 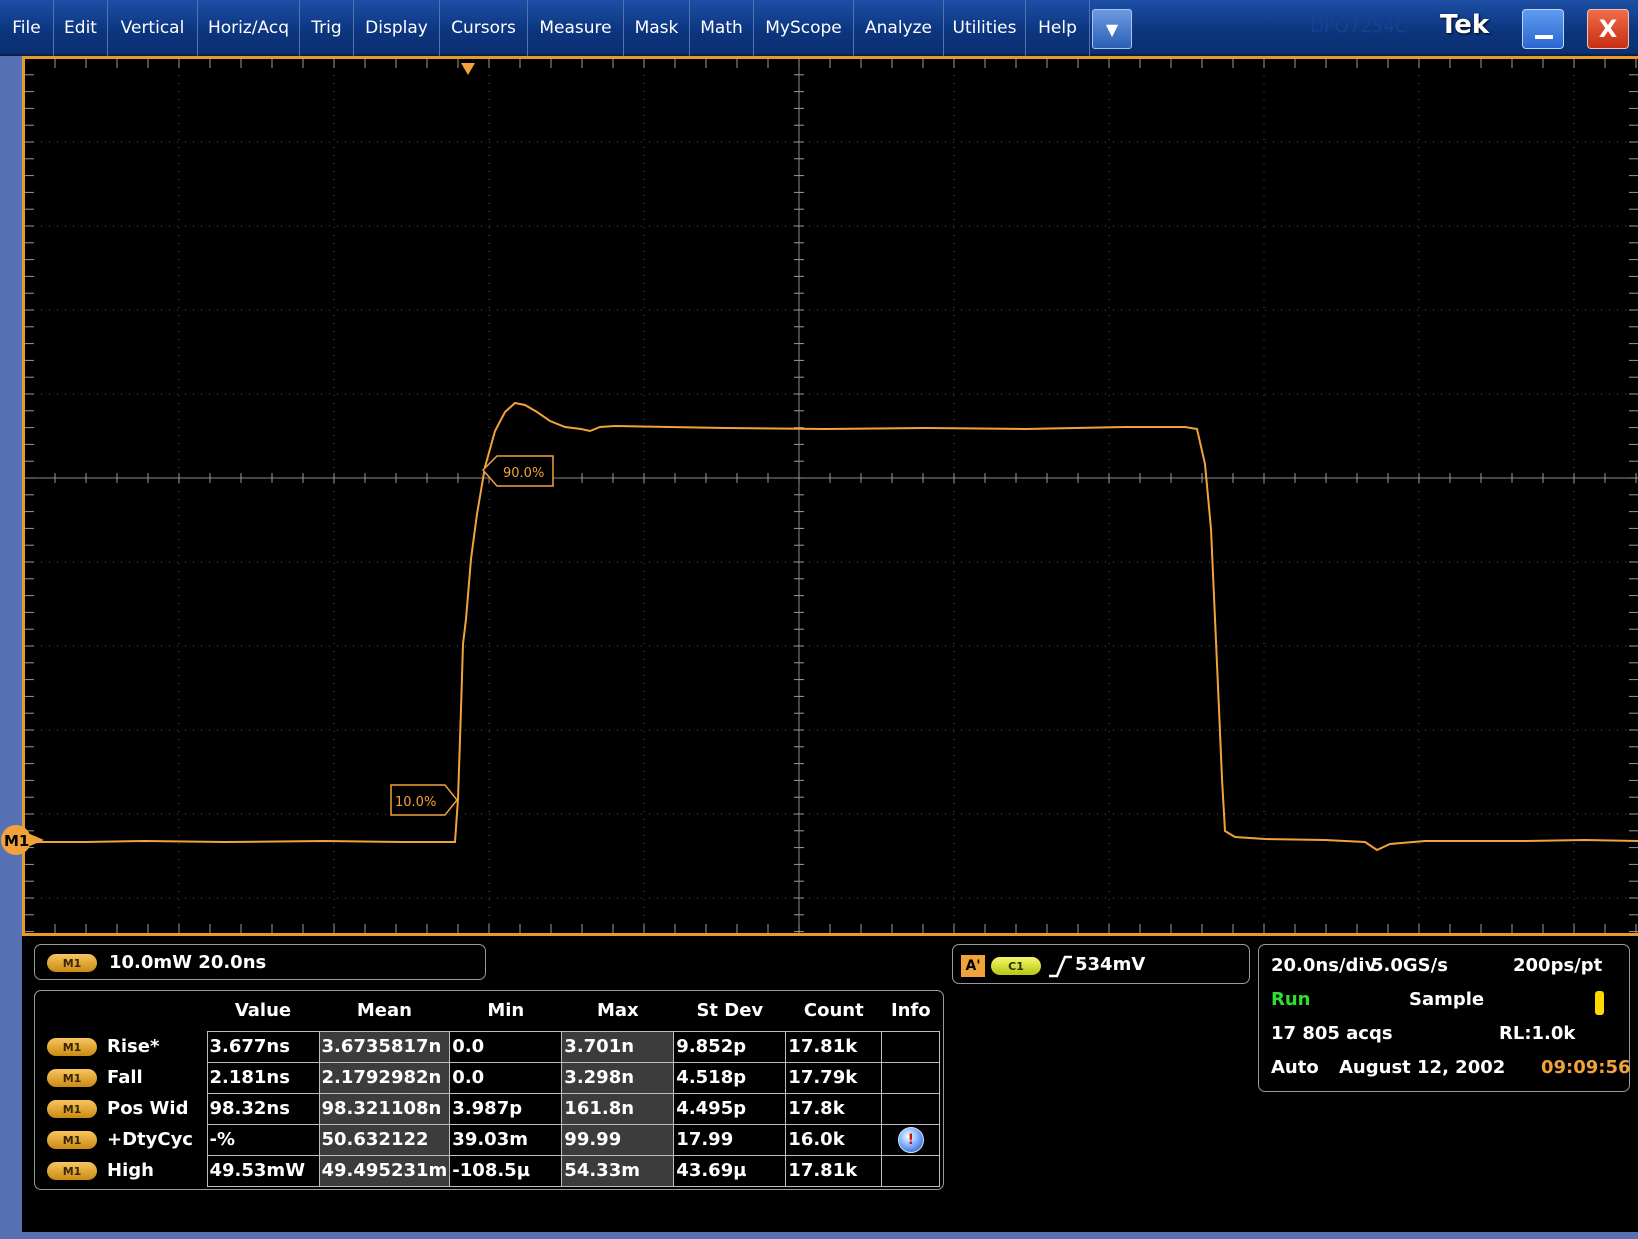 I want to click on horizontal-scale: 20.0ns/div, so click(x=1324, y=965).